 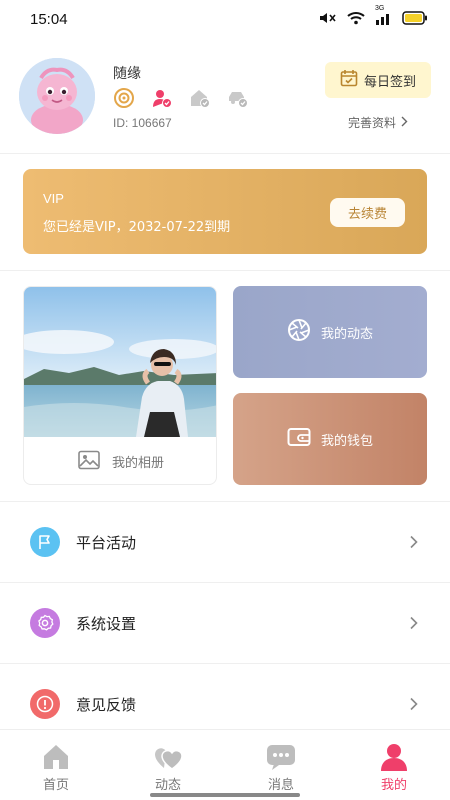 I want to click on my-moments-tile: 我的动态, so click(x=330, y=332).